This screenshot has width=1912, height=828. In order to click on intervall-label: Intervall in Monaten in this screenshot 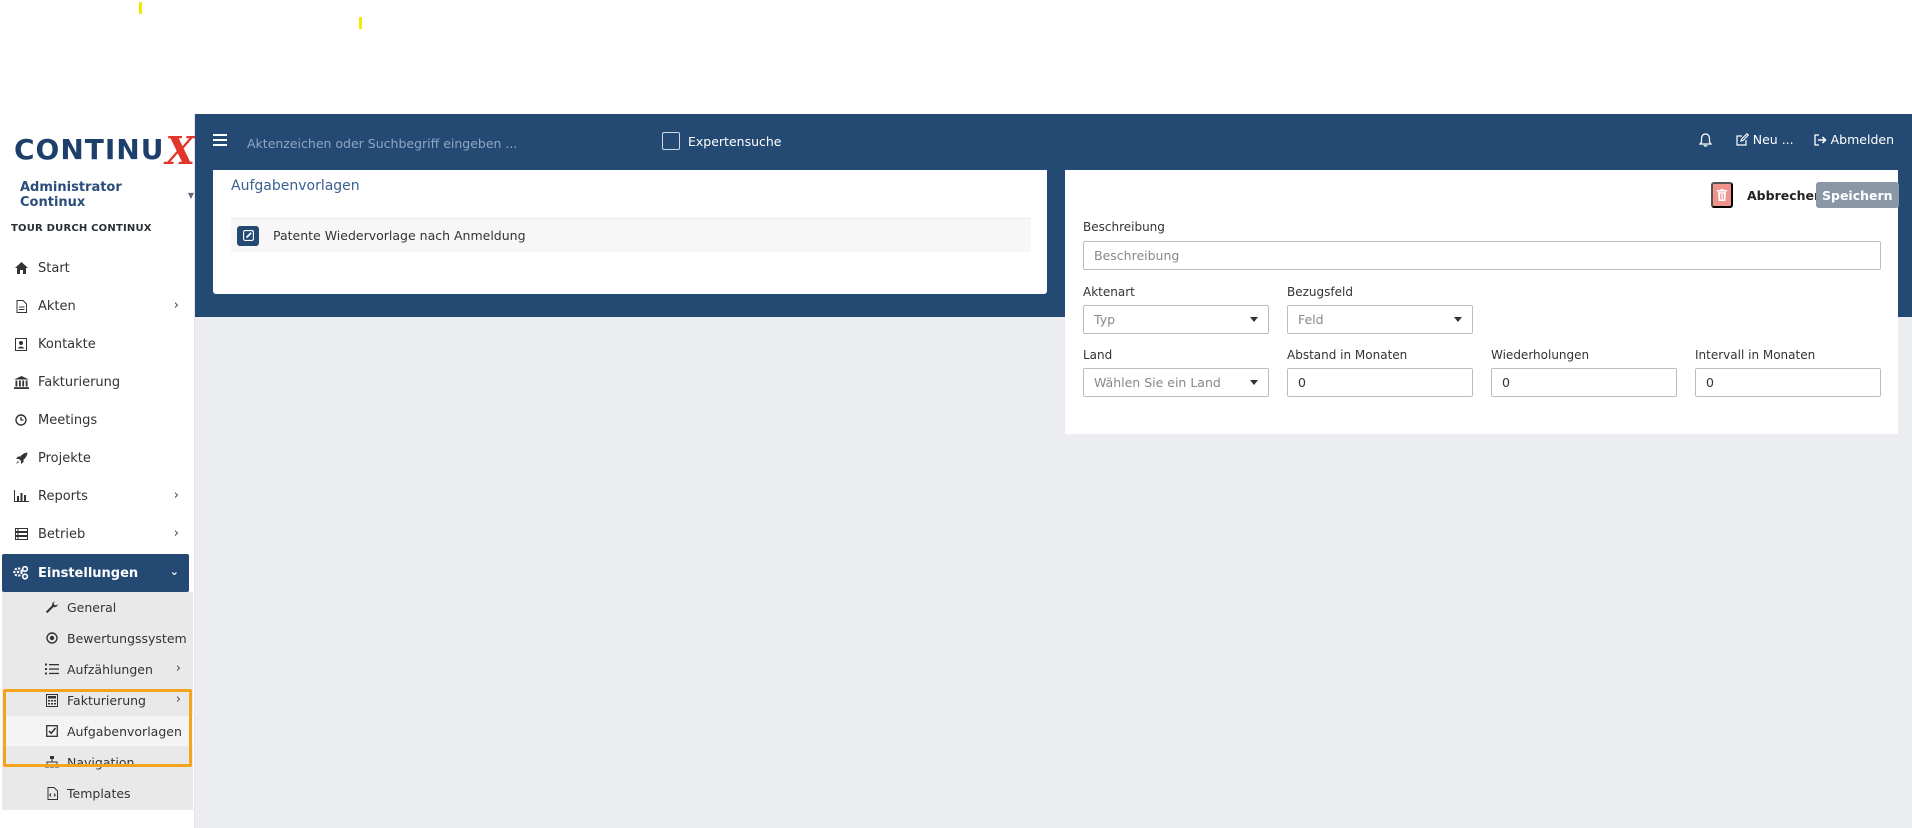, I will do `click(1755, 355)`.